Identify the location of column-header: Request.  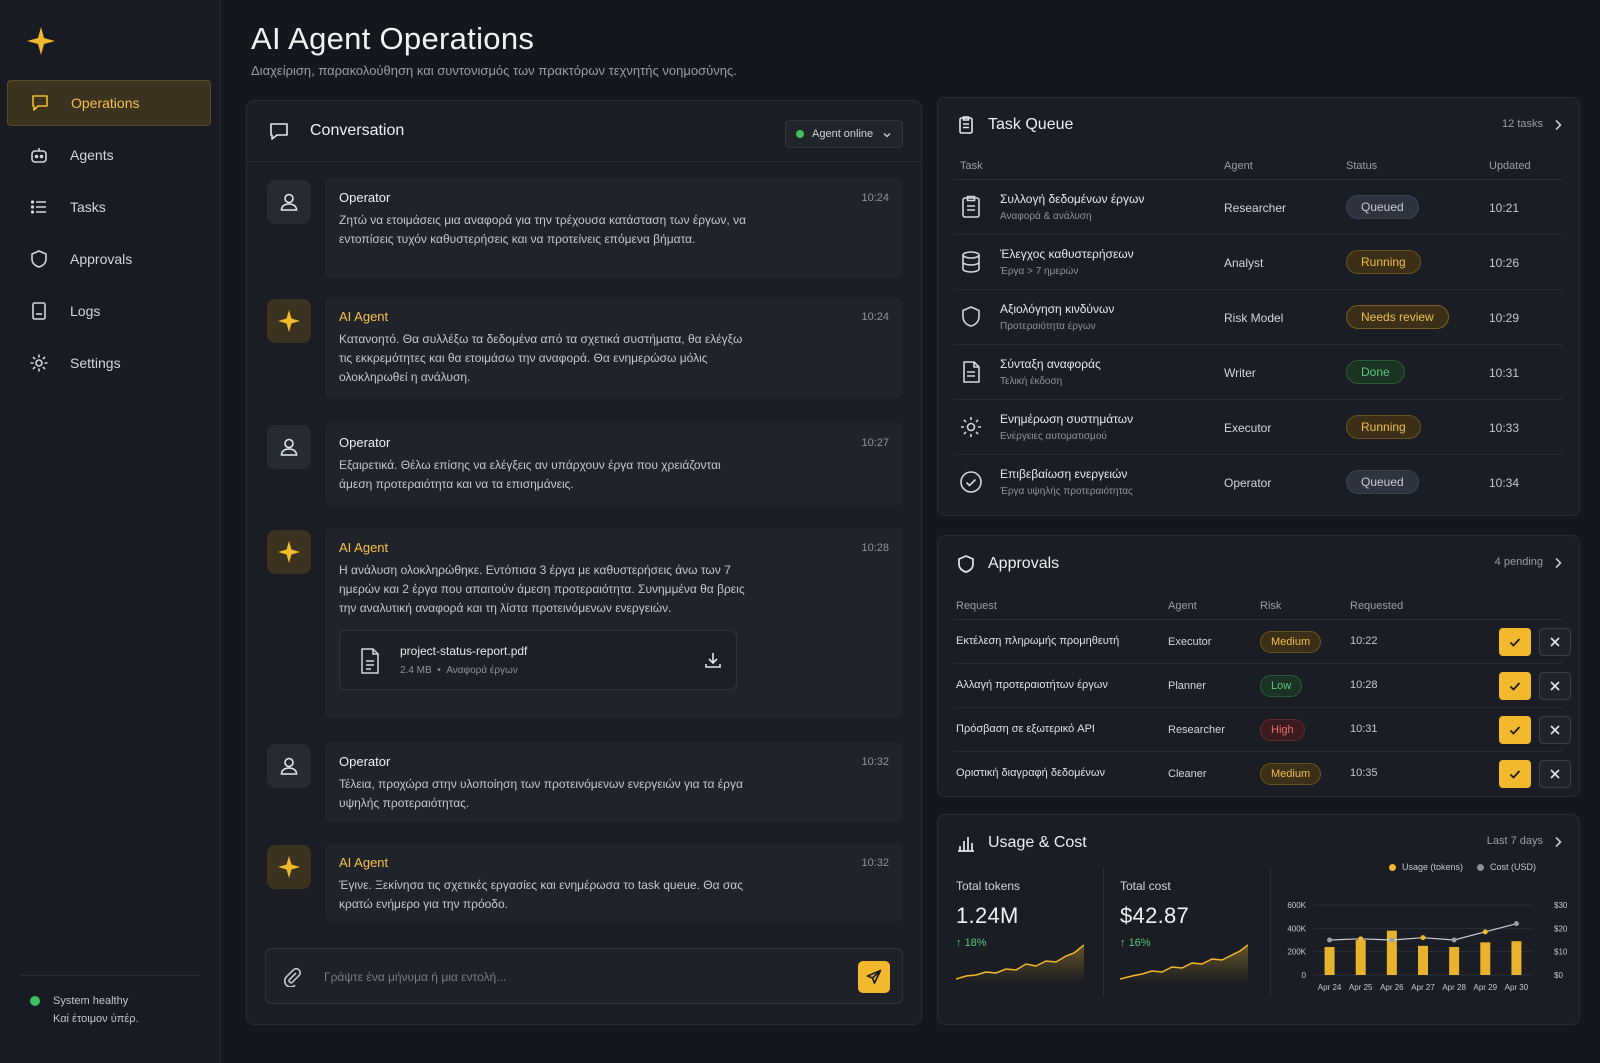
(976, 606).